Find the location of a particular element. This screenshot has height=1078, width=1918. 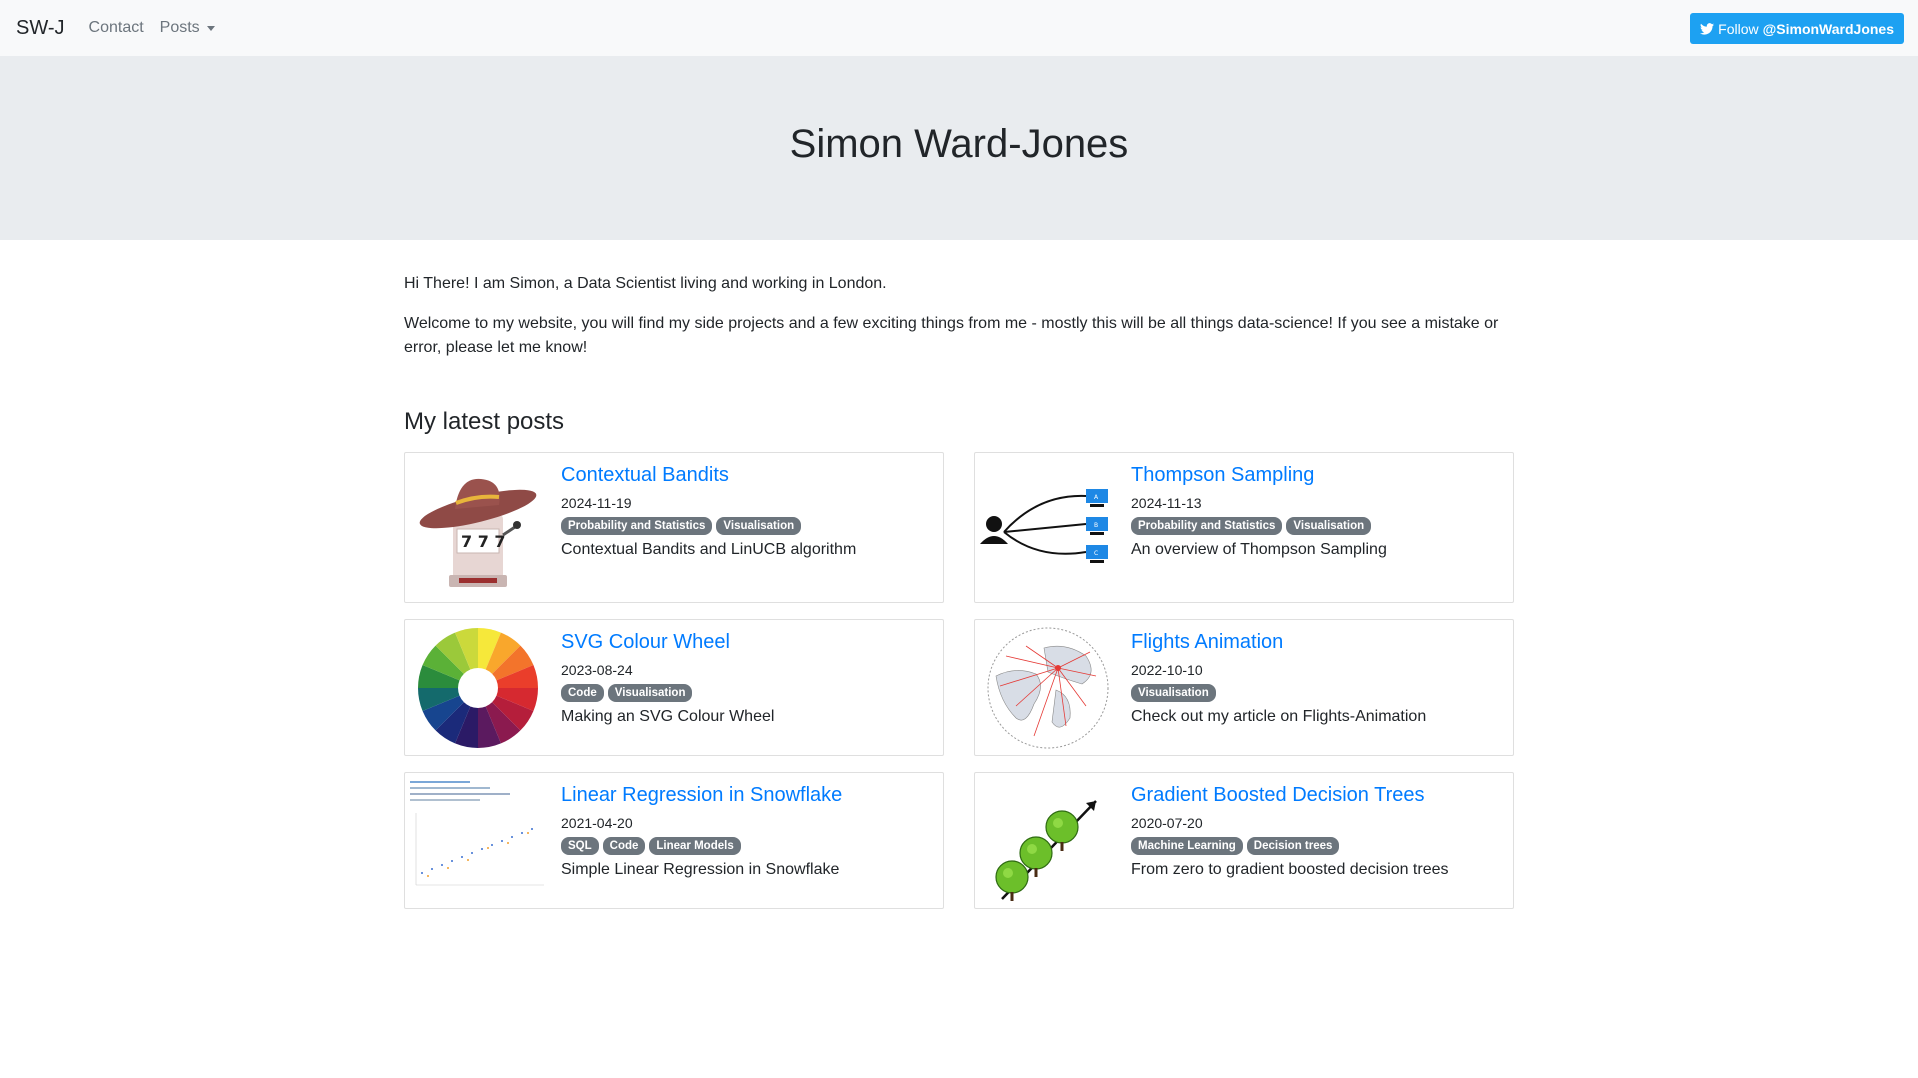

globe-flights-icon is located at coordinates (1048, 687).